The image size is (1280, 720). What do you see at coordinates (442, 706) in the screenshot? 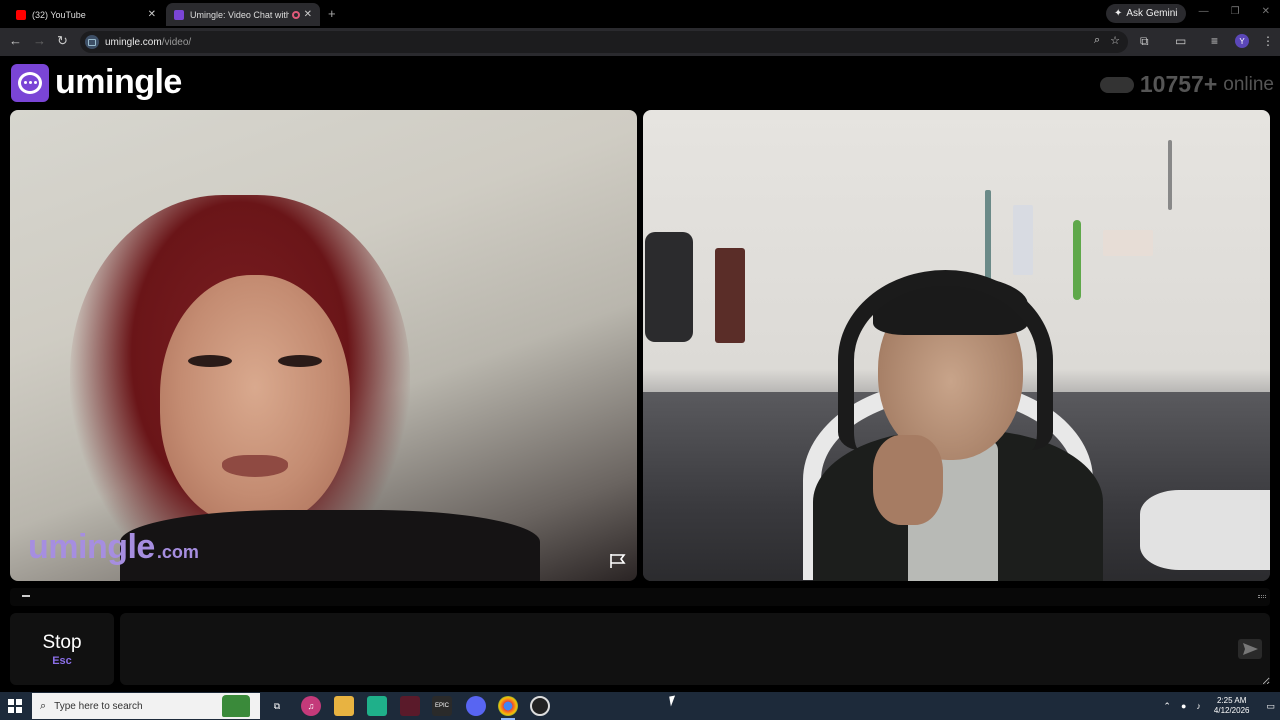
I see `epic-games-icon: EPIC` at bounding box center [442, 706].